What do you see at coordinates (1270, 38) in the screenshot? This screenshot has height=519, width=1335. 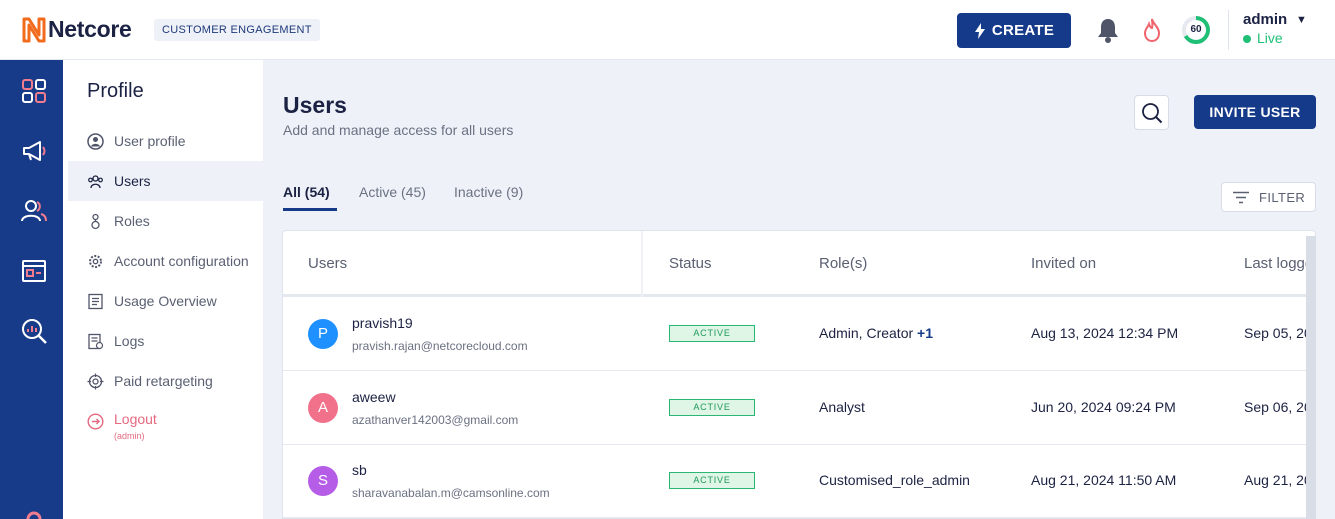 I see `live-status: Live` at bounding box center [1270, 38].